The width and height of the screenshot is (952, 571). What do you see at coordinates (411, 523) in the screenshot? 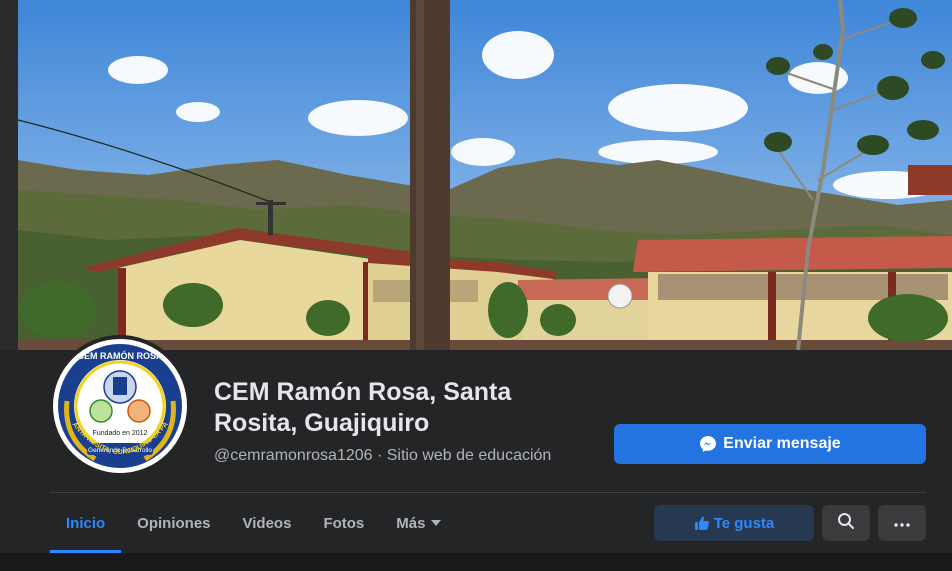
I see `tab-label: Más` at bounding box center [411, 523].